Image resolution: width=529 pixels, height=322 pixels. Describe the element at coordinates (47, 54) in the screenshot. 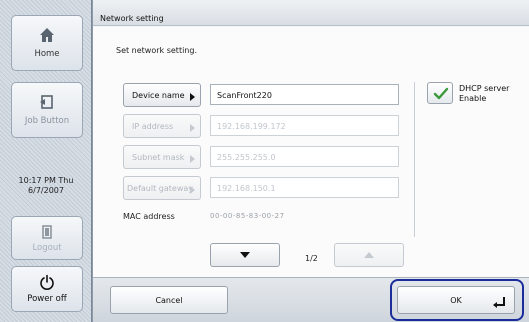

I see `home-label: Home` at that location.